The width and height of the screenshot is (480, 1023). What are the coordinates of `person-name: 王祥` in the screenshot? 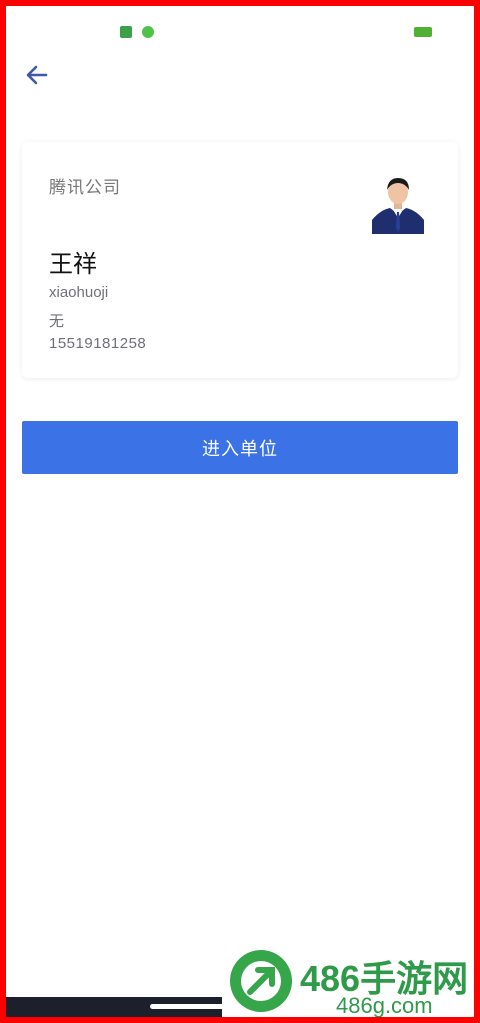 It's located at (73, 264).